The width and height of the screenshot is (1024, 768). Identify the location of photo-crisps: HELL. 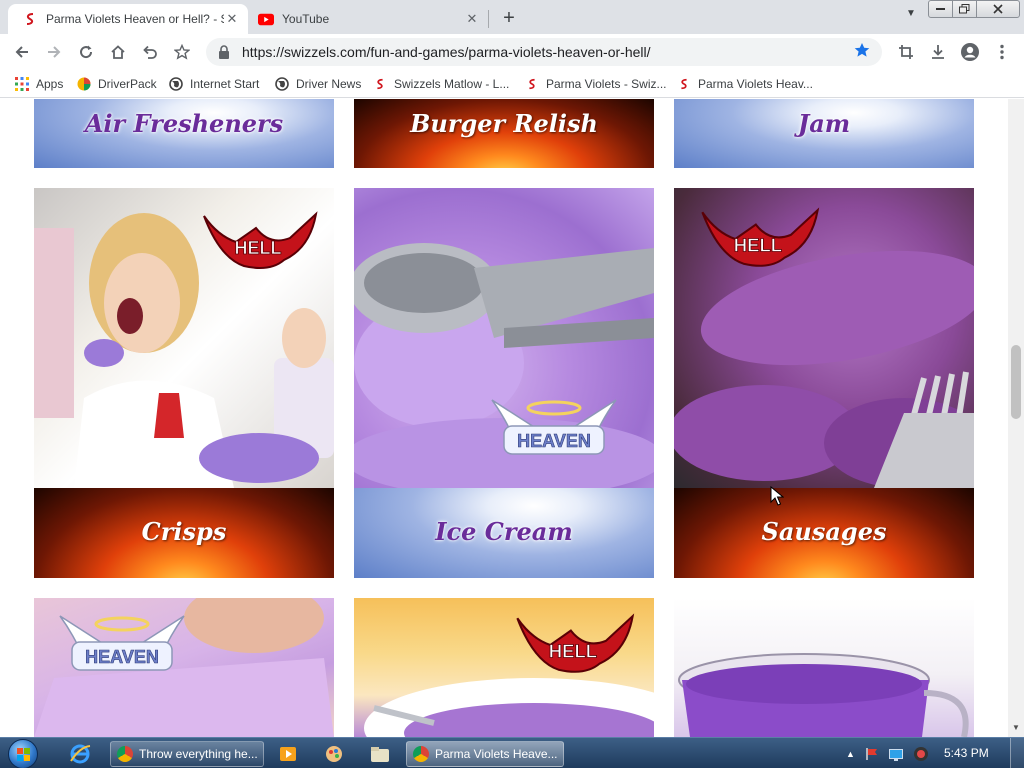
(184, 338).